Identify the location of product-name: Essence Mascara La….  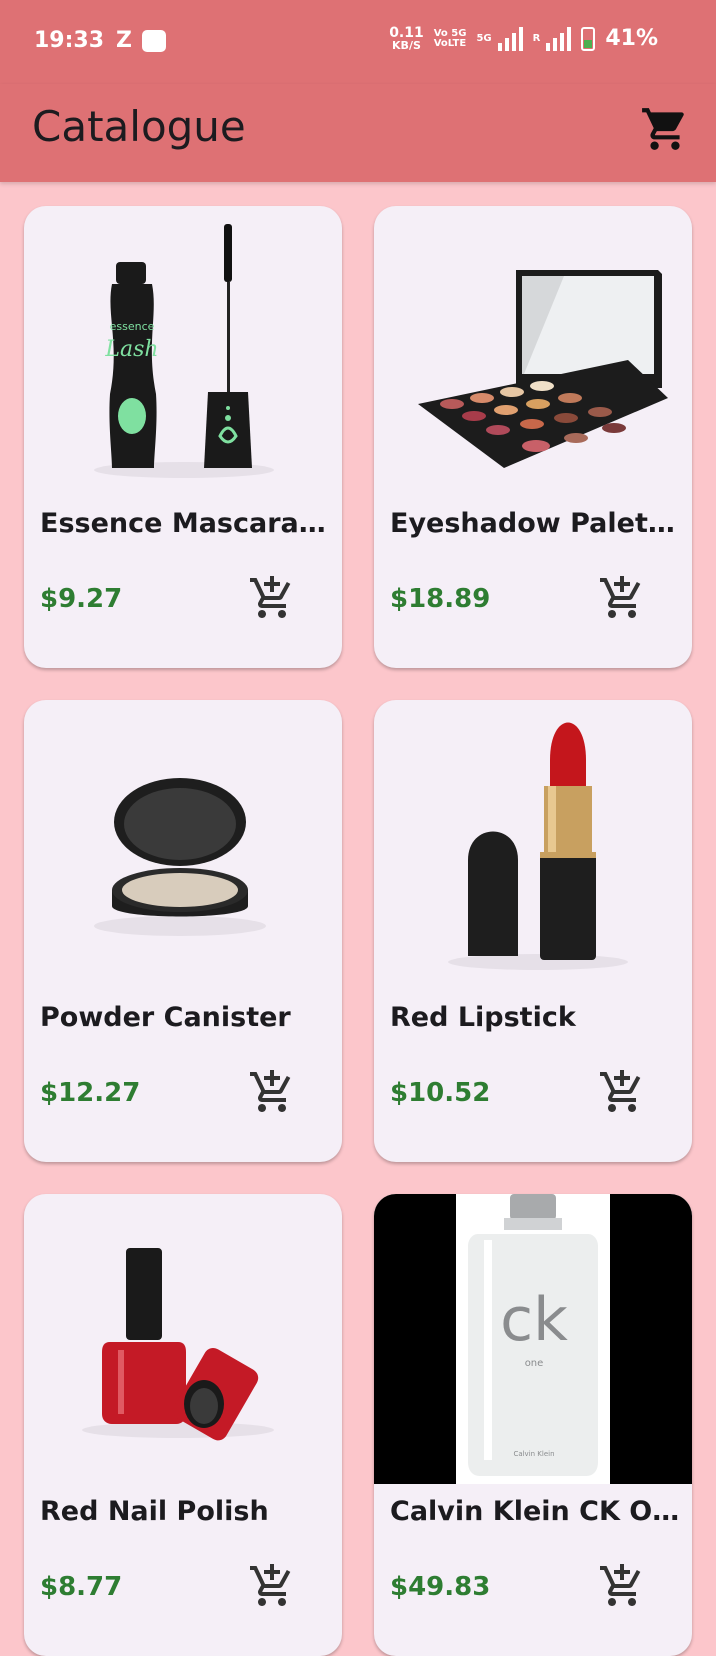
(185, 523).